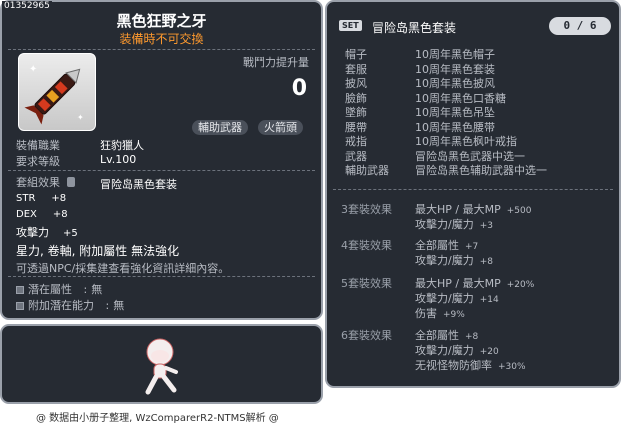 The height and width of the screenshot is (424, 622). What do you see at coordinates (20, 306) in the screenshot?
I see `bonus-potential-icon` at bounding box center [20, 306].